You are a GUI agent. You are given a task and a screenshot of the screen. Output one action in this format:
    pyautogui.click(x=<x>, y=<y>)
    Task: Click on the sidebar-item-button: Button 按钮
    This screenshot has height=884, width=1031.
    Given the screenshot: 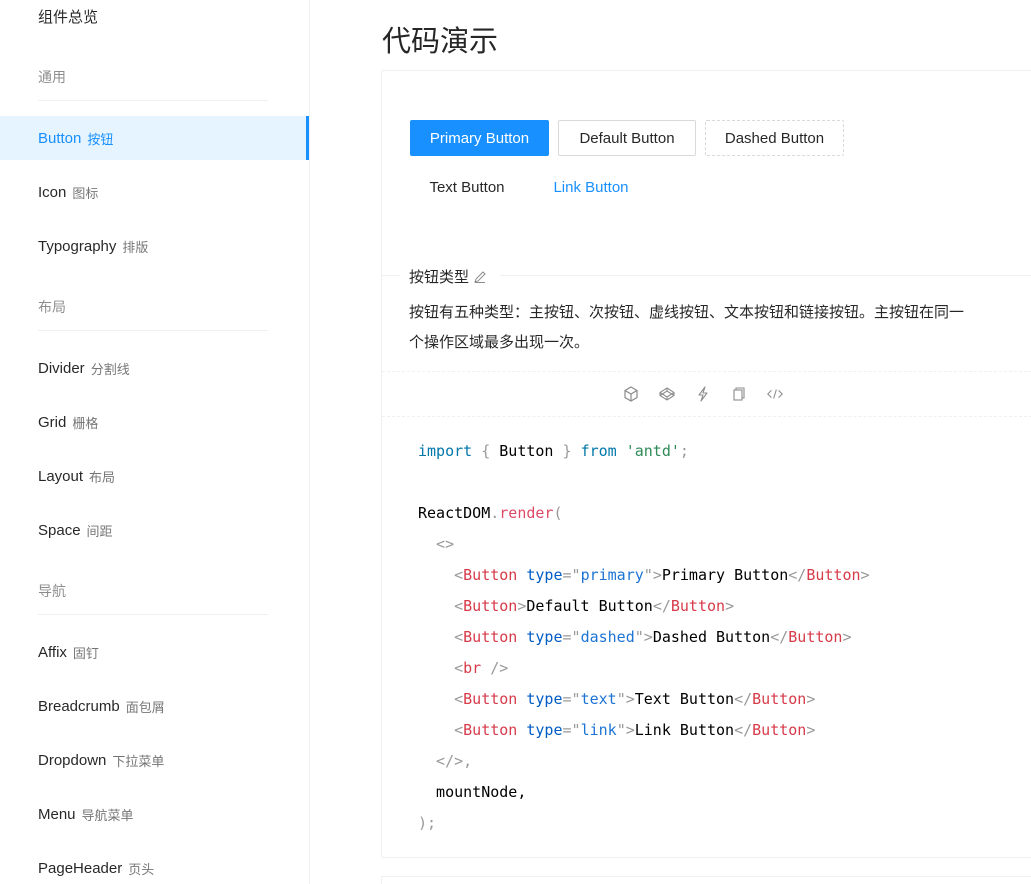 What is the action you would take?
    pyautogui.click(x=154, y=138)
    